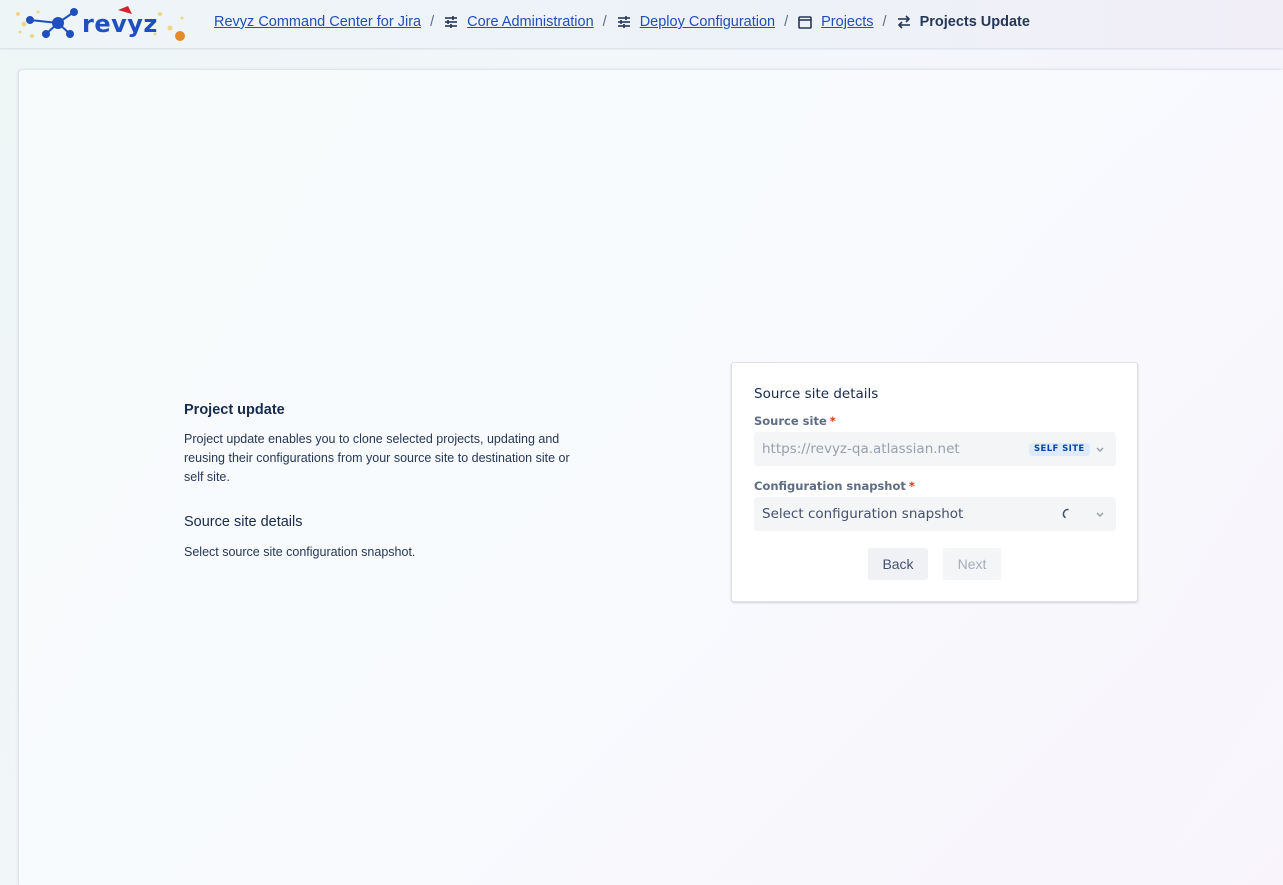 The height and width of the screenshot is (885, 1283). I want to click on breadcrumb-projects: Projects, so click(835, 22).